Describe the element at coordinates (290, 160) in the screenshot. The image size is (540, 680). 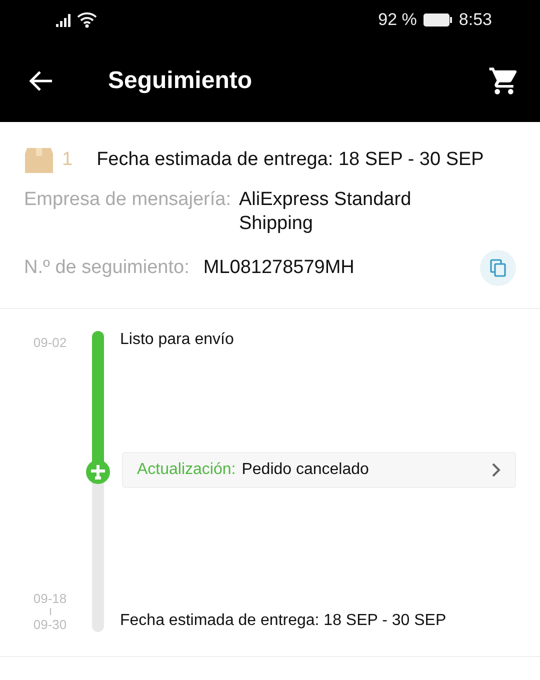
I see `estimated-delivery: Fecha estimada de entrega: 18 SEP - 30 SEP` at that location.